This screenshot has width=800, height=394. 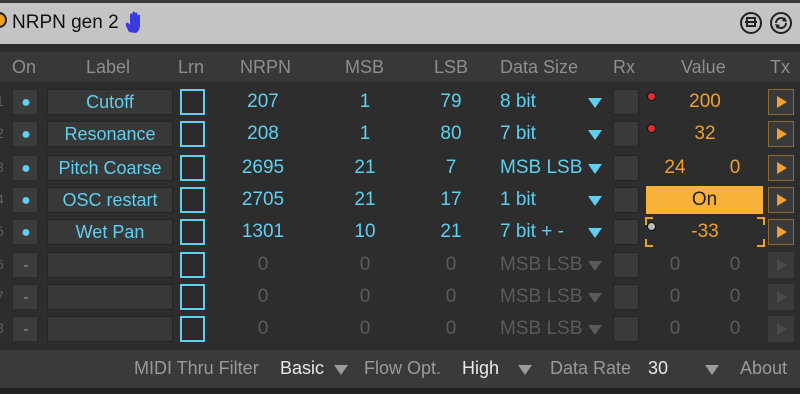 I want to click on data-size-select: 8 bit, so click(x=518, y=102).